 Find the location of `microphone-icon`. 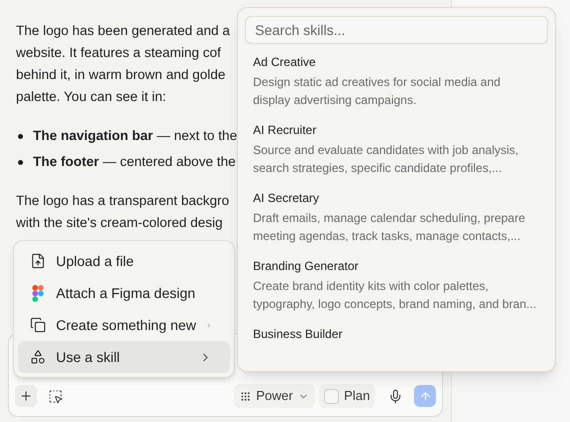

microphone-icon is located at coordinates (395, 396).